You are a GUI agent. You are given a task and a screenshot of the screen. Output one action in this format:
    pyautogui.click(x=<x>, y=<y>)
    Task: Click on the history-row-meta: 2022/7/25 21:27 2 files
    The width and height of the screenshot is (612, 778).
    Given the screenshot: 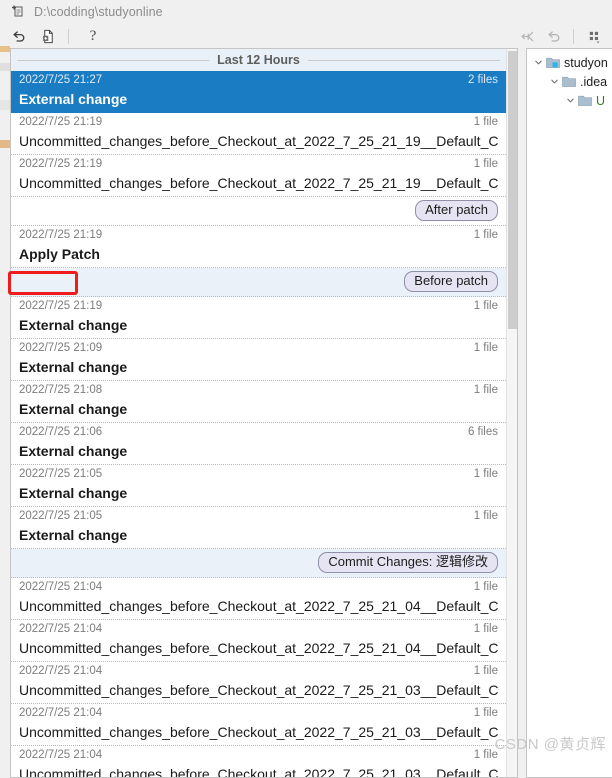 What is the action you would take?
    pyautogui.click(x=258, y=81)
    